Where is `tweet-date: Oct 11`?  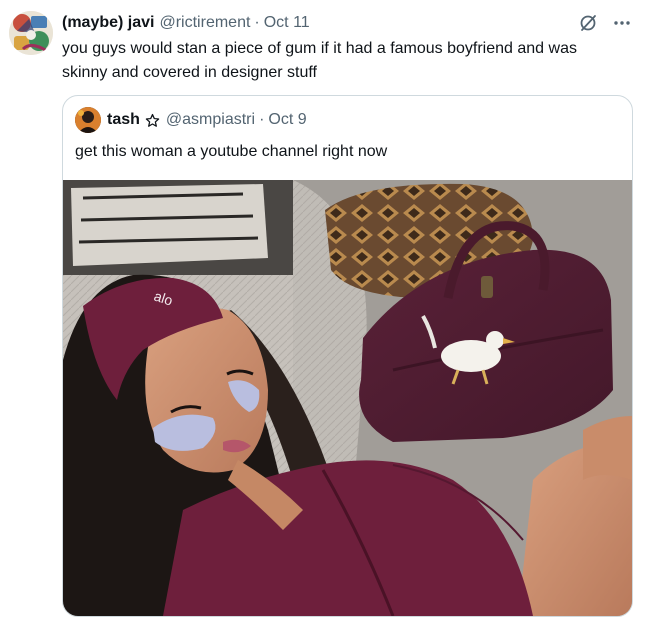
tweet-date: Oct 11 is located at coordinates (287, 23).